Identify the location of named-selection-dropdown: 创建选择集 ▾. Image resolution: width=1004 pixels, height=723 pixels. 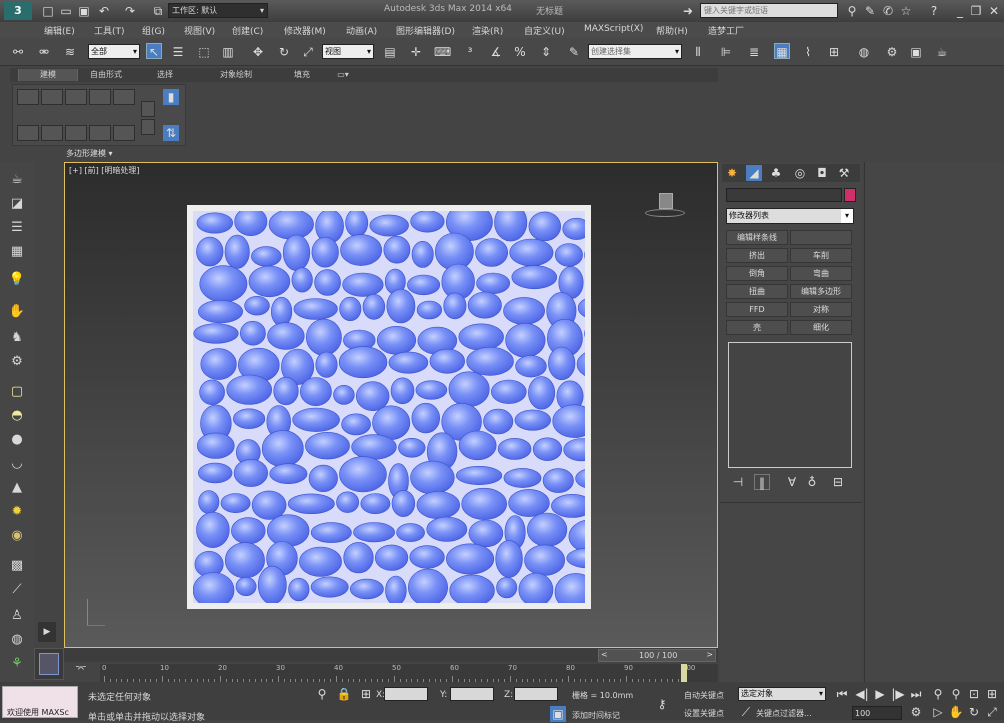
(635, 51).